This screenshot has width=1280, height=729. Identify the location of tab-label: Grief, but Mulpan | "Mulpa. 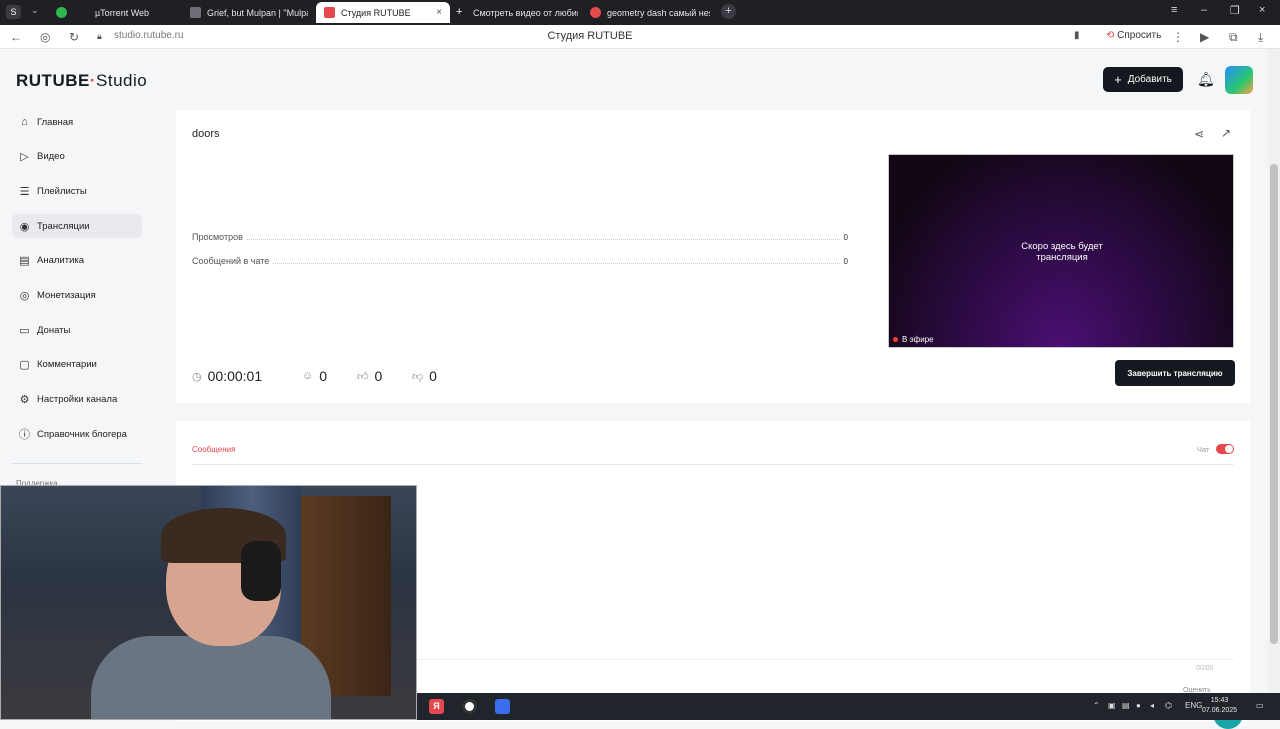
(257, 12).